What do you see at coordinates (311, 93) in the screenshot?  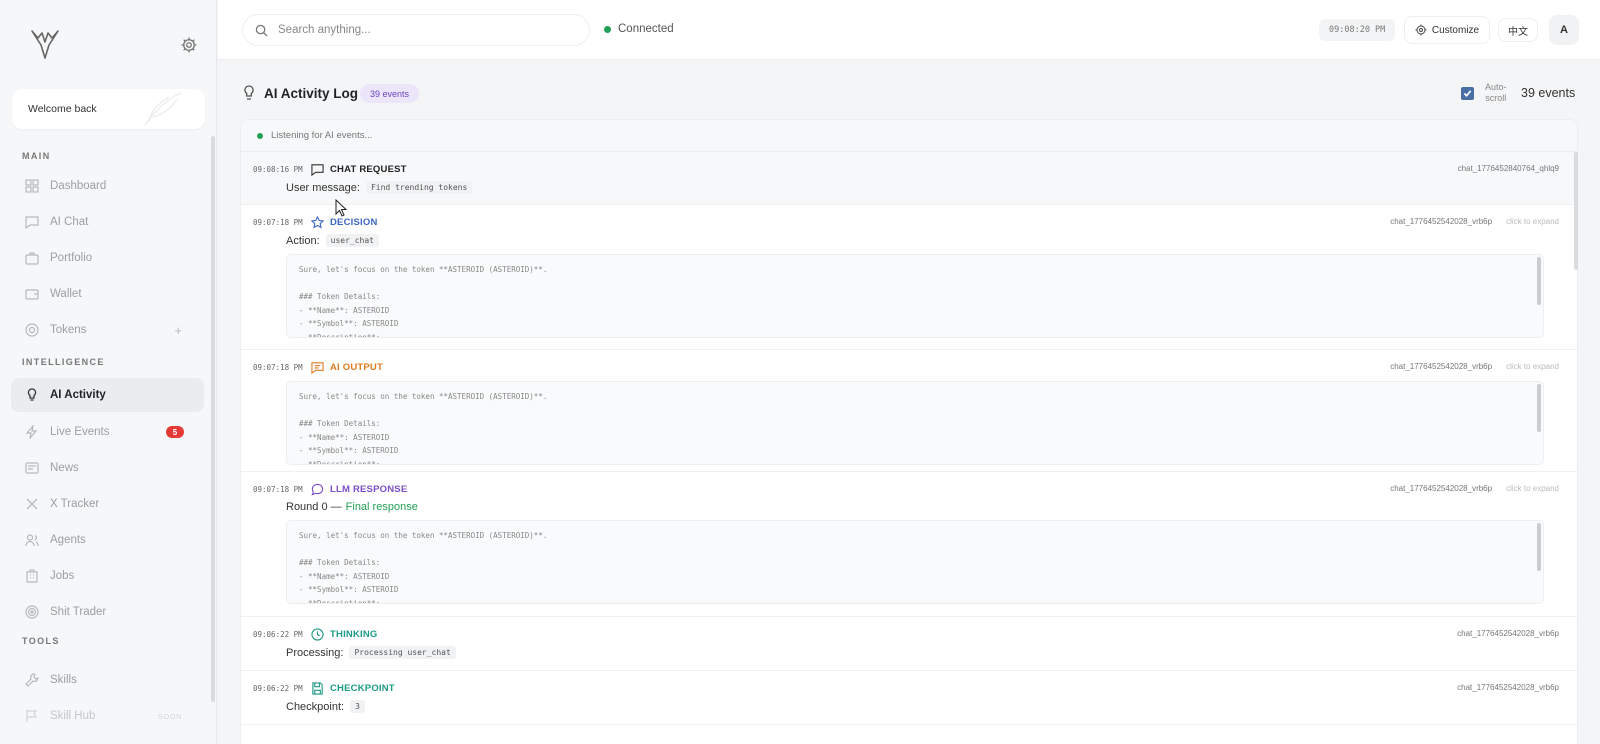 I see `page-title: AI Activity Log` at bounding box center [311, 93].